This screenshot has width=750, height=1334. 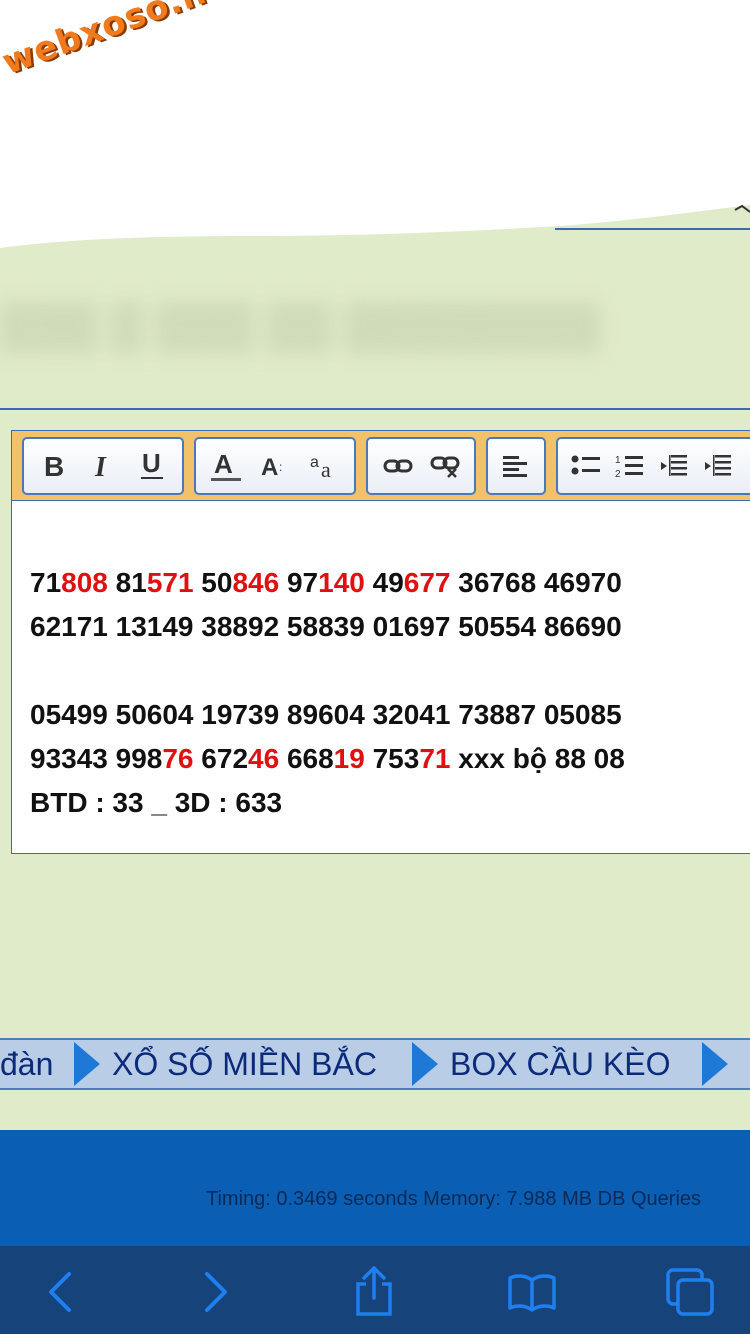 I want to click on highlighted-number: 846, so click(x=256, y=582).